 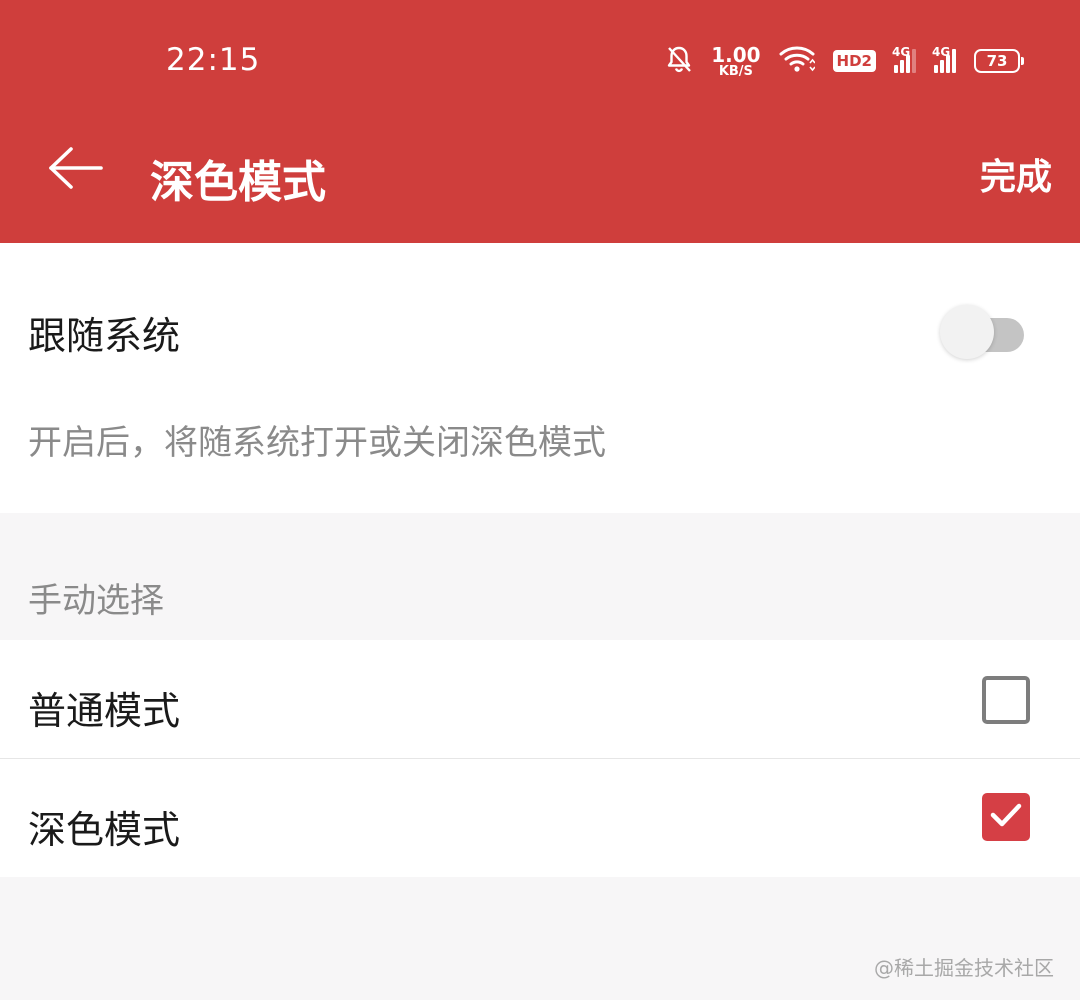 I want to click on arrow-left-icon, so click(x=75, y=170).